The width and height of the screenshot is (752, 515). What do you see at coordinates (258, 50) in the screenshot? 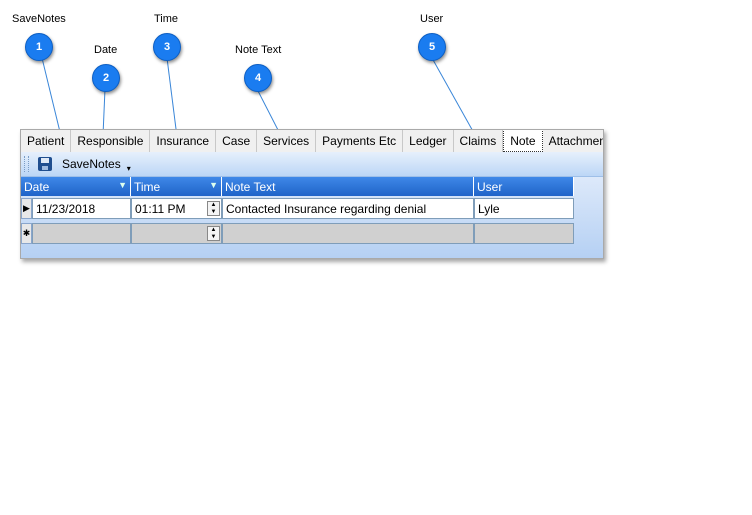
I see `callout-label-note-text: Note Text` at bounding box center [258, 50].